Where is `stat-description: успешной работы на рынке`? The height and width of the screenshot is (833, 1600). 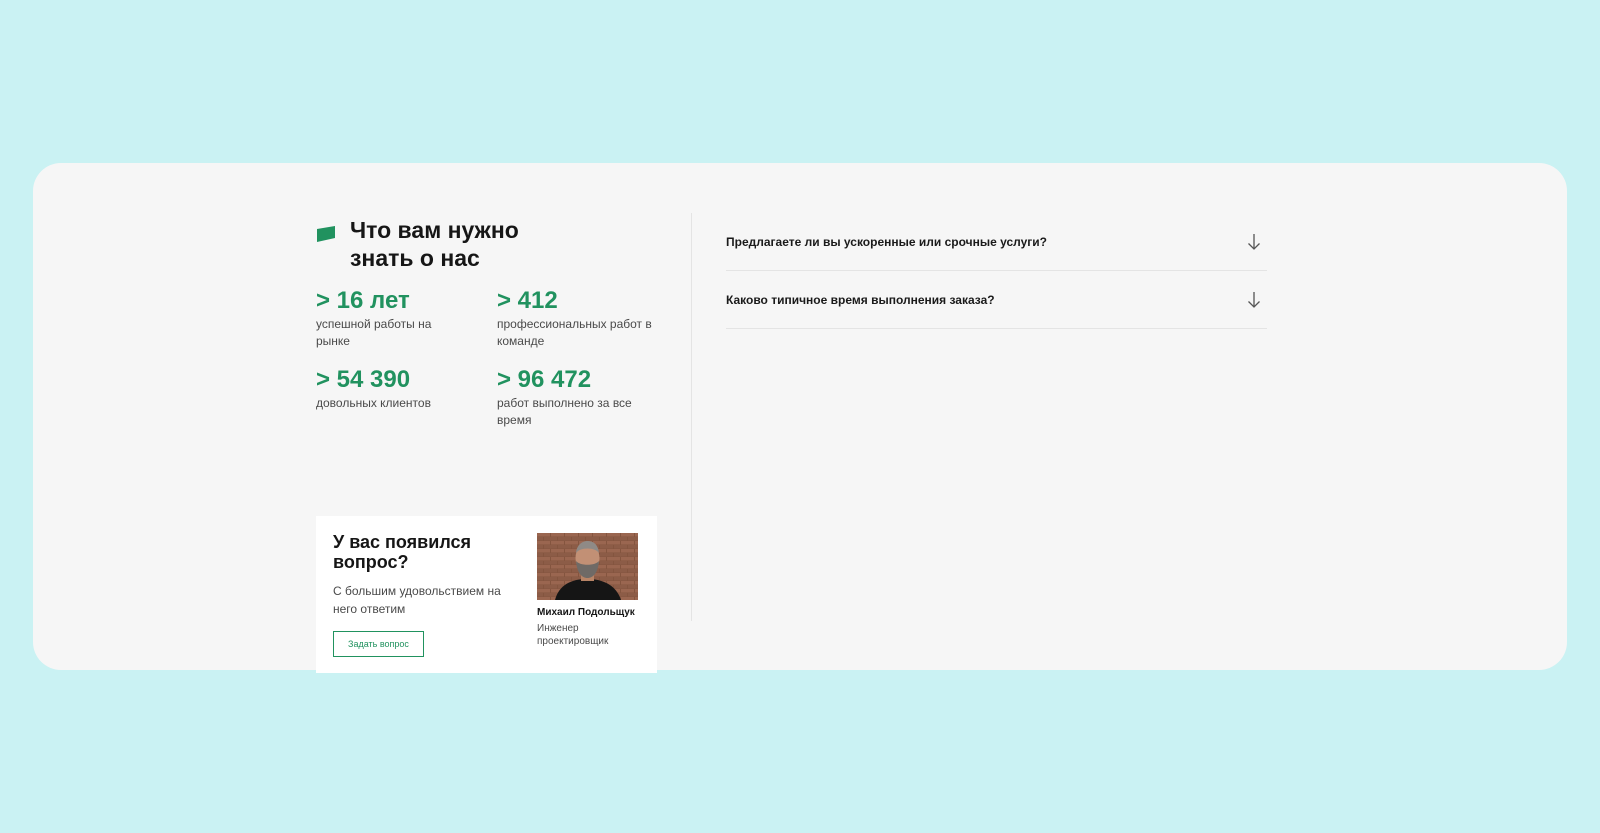
stat-description: успешной работы на рынке is located at coordinates (374, 332).